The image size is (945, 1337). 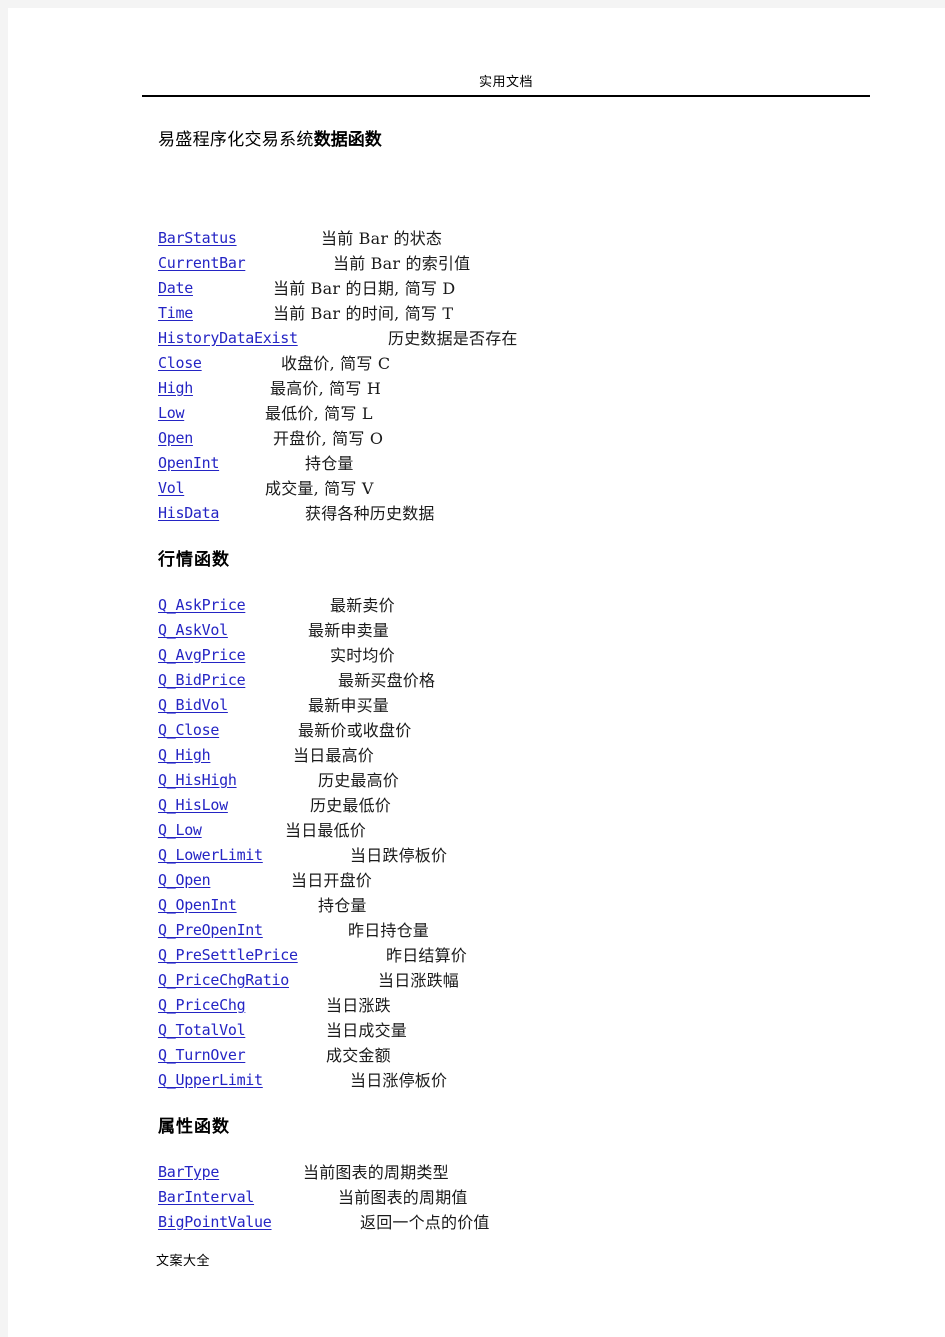 What do you see at coordinates (202, 605) in the screenshot?
I see `function-link: Q_AskPrice` at bounding box center [202, 605].